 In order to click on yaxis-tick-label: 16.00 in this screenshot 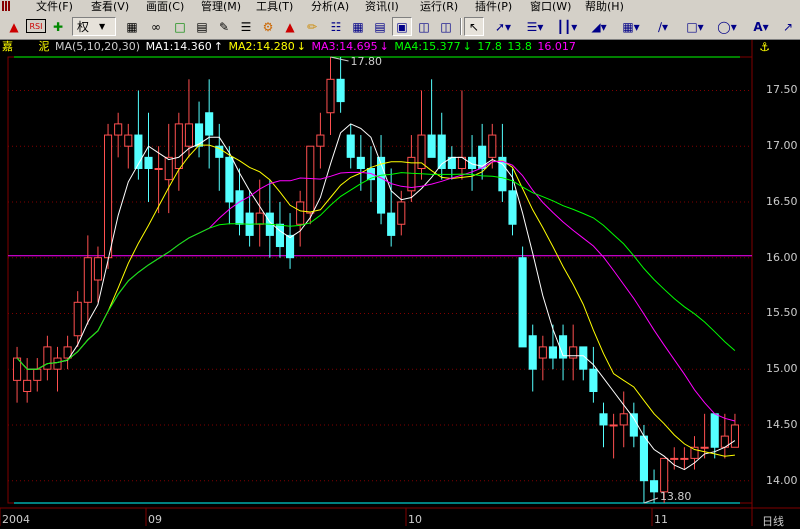, I will do `click(782, 257)`.